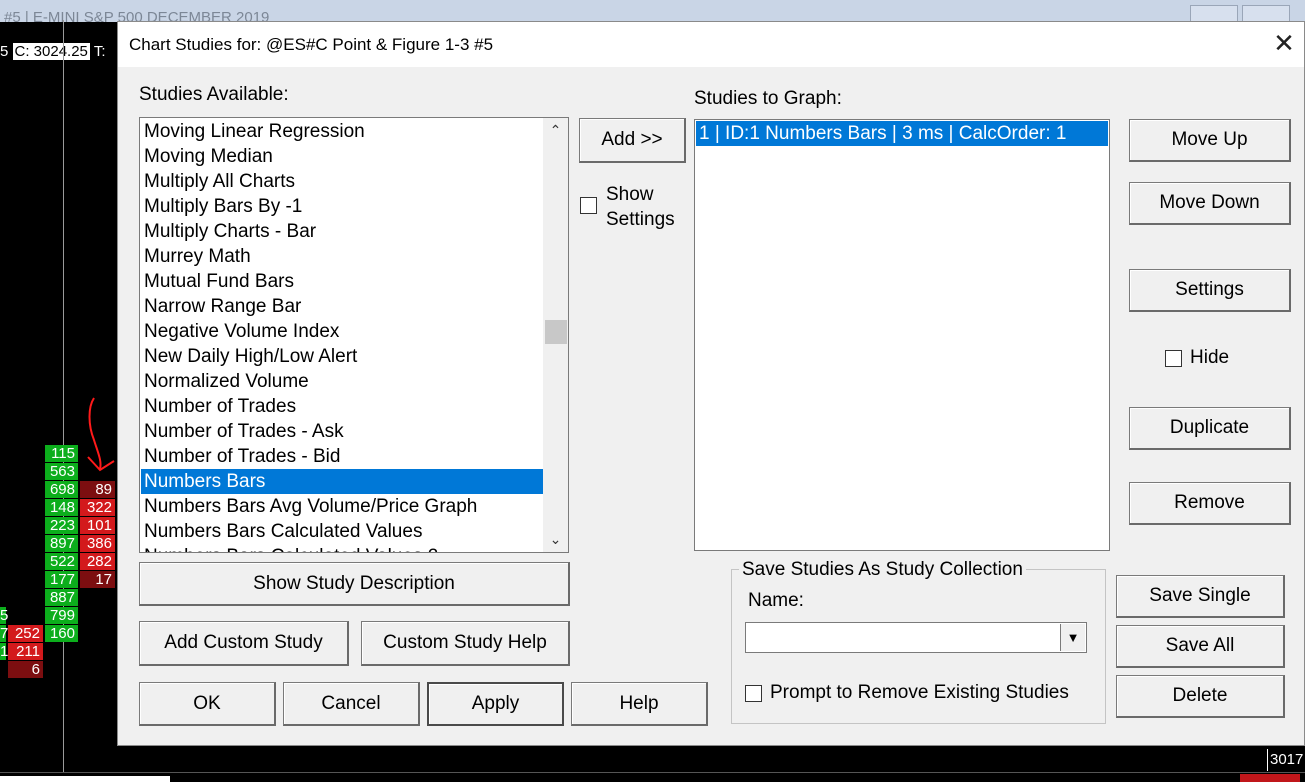  What do you see at coordinates (342, 156) in the screenshot?
I see `study-list-item: Moving Median` at bounding box center [342, 156].